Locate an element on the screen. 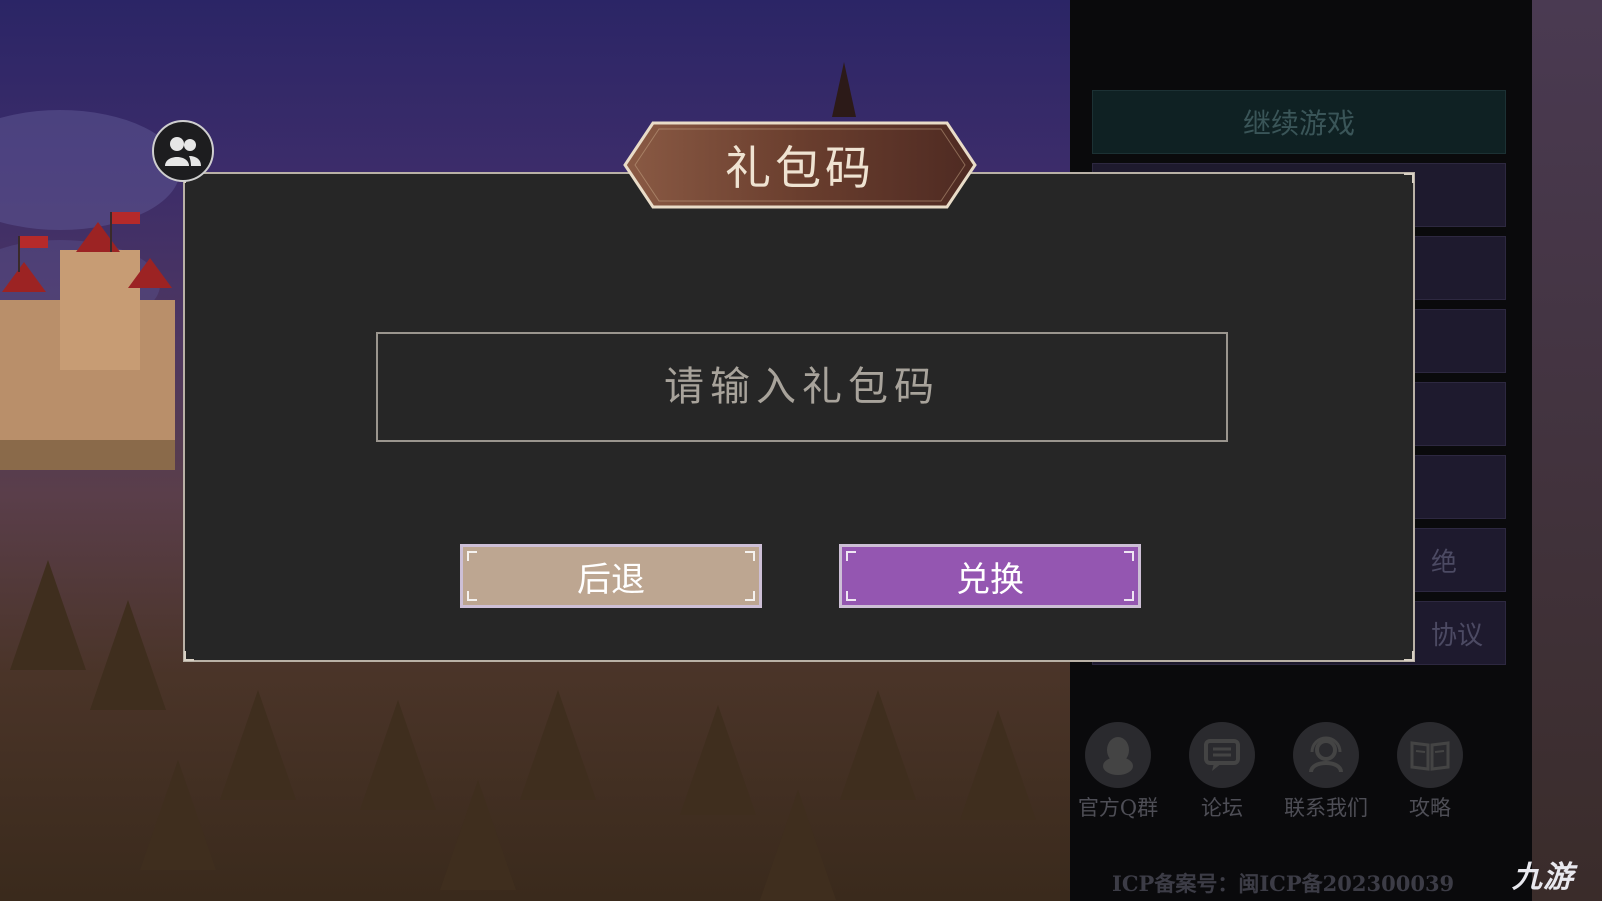 This screenshot has height=901, width=1602. continue-game-button: 继续游戏 is located at coordinates (1299, 122).